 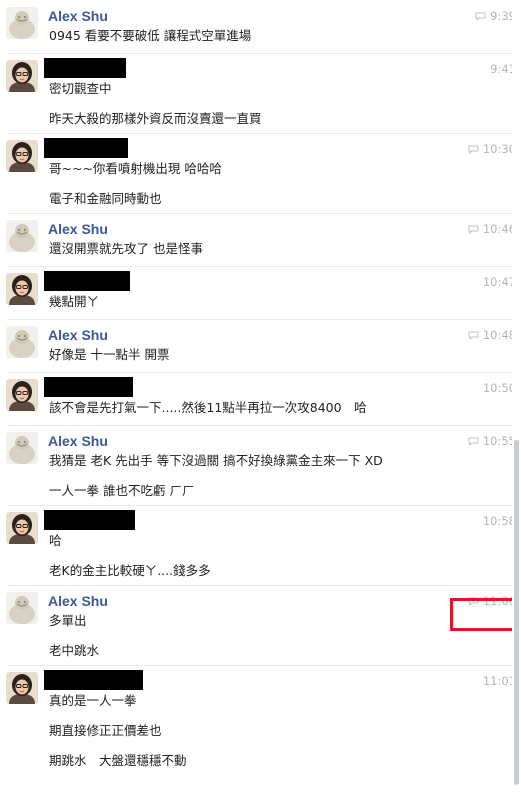 What do you see at coordinates (105, 198) in the screenshot?
I see `message-text: 電子和金融同時動也` at bounding box center [105, 198].